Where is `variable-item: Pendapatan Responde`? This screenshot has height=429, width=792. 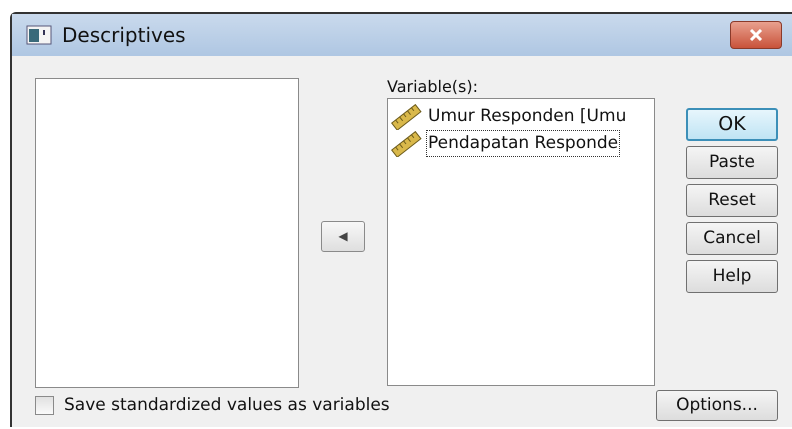 variable-item: Pendapatan Responde is located at coordinates (523, 143).